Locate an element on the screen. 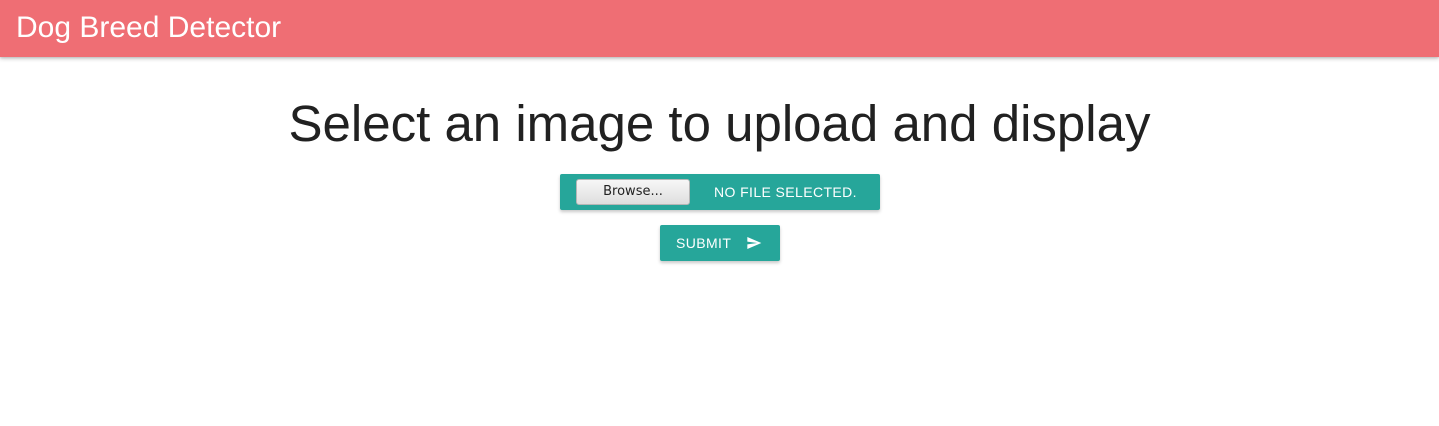 Image resolution: width=1439 pixels, height=426 pixels. submit-button: SUBMIT is located at coordinates (720, 243).